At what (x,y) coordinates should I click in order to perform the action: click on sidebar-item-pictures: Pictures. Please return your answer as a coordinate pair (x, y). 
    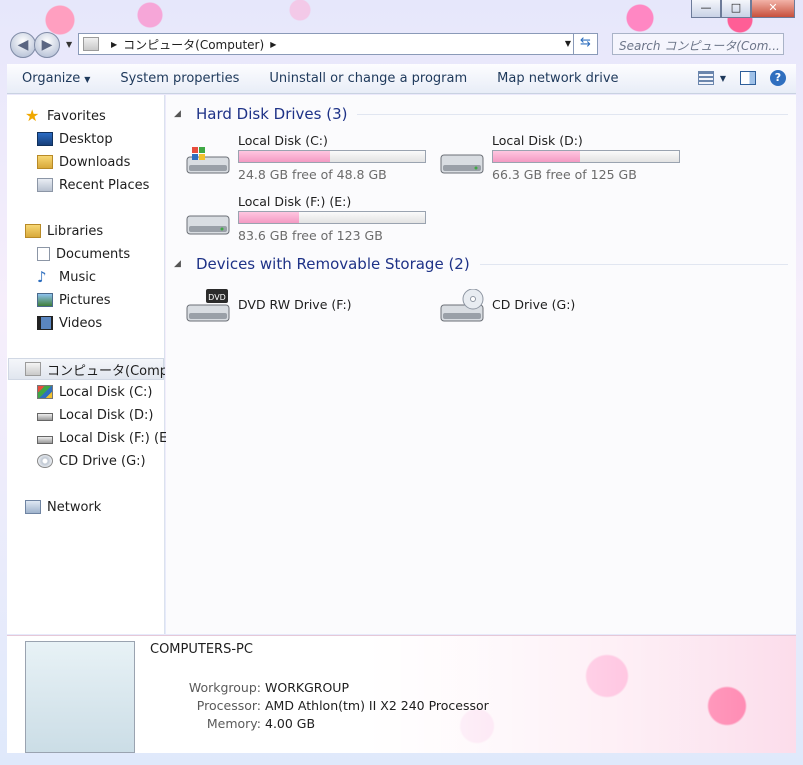
    Looking at the image, I should click on (73, 300).